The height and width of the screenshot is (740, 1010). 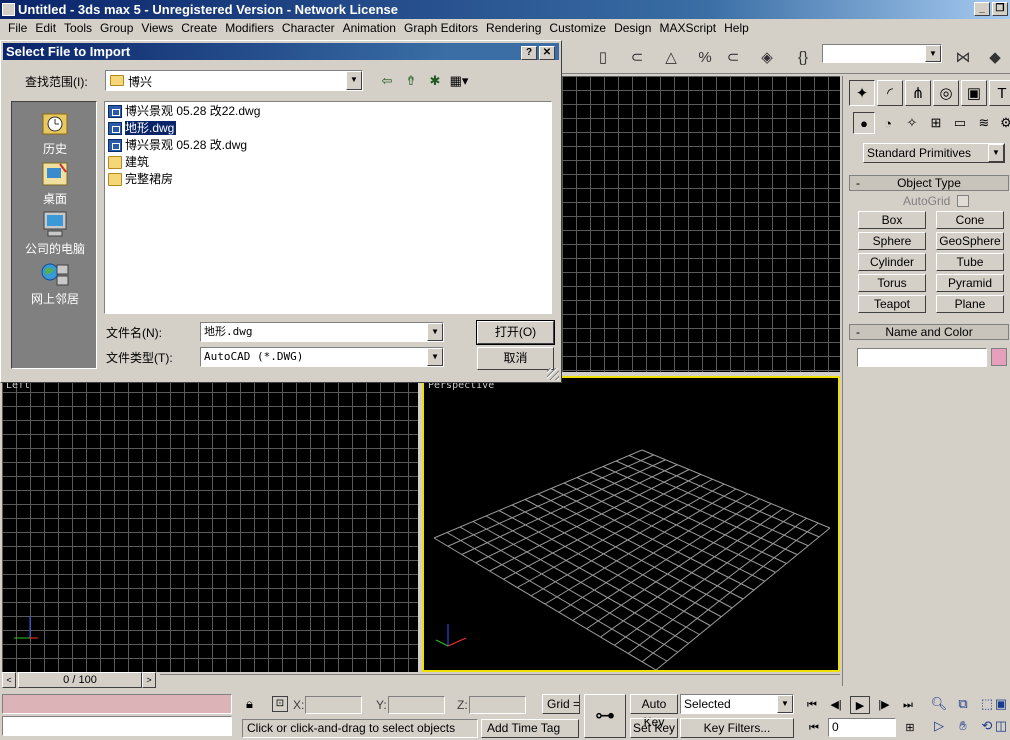 I want to click on align-icon: ◆, so click(x=995, y=57).